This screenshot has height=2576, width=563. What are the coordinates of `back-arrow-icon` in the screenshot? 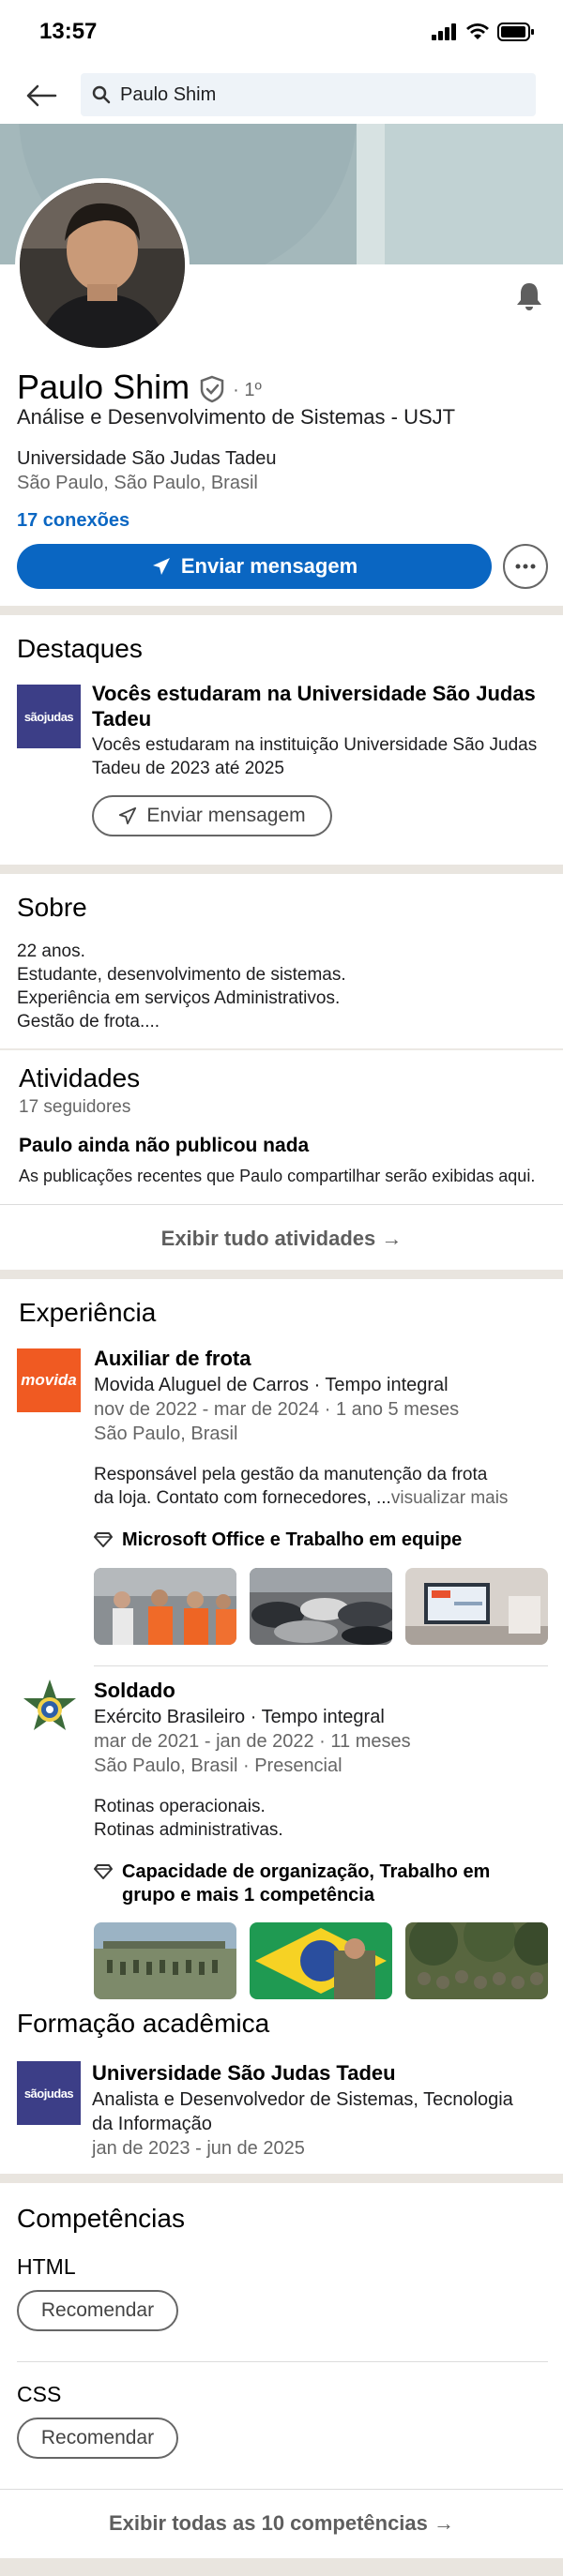 It's located at (41, 95).